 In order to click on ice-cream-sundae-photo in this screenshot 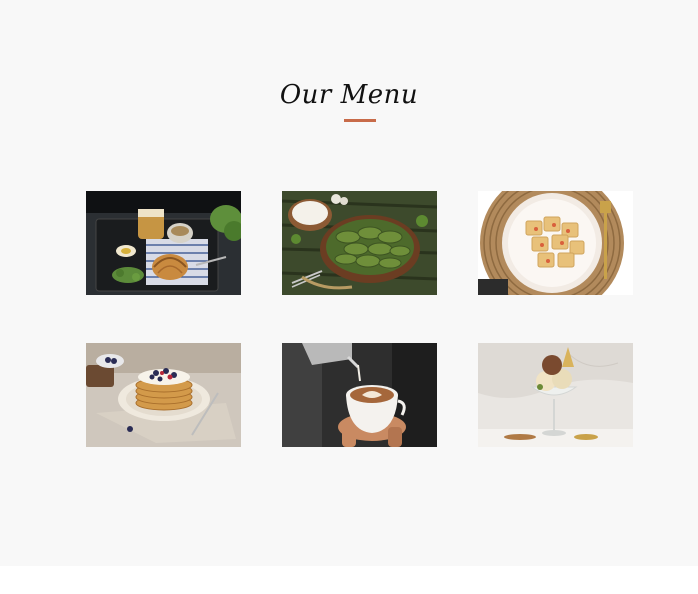, I will do `click(555, 395)`.